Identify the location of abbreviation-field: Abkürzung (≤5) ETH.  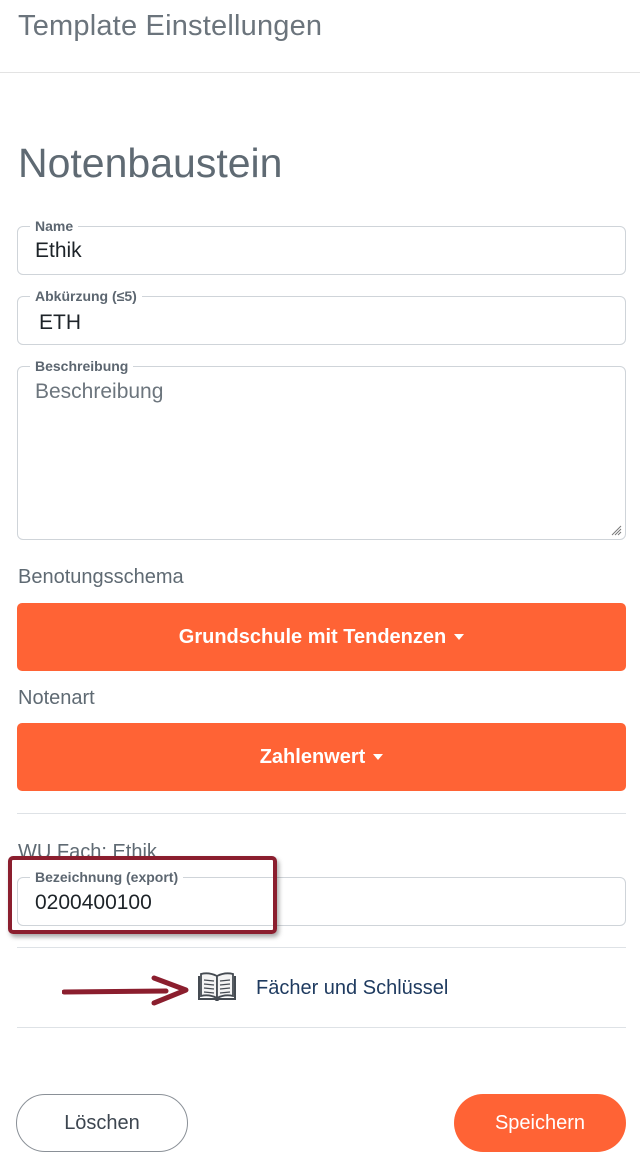
(321, 316).